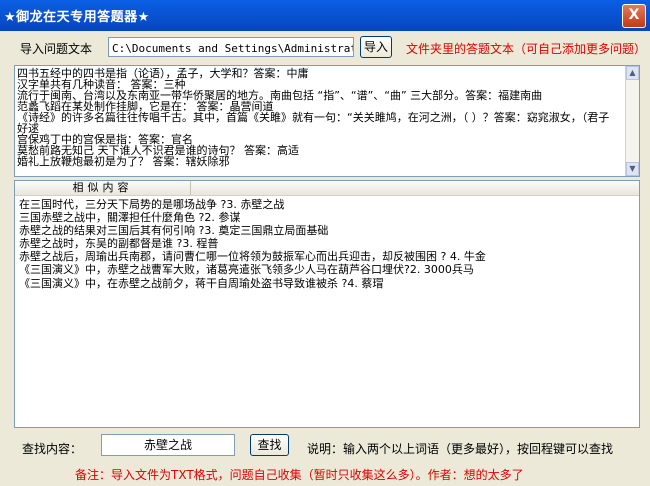  What do you see at coordinates (327, 230) in the screenshot?
I see `list-item: 赤壁之战的结果对三国后其有何引响 ?3. 奠定三国鼎立局面基础` at bounding box center [327, 230].